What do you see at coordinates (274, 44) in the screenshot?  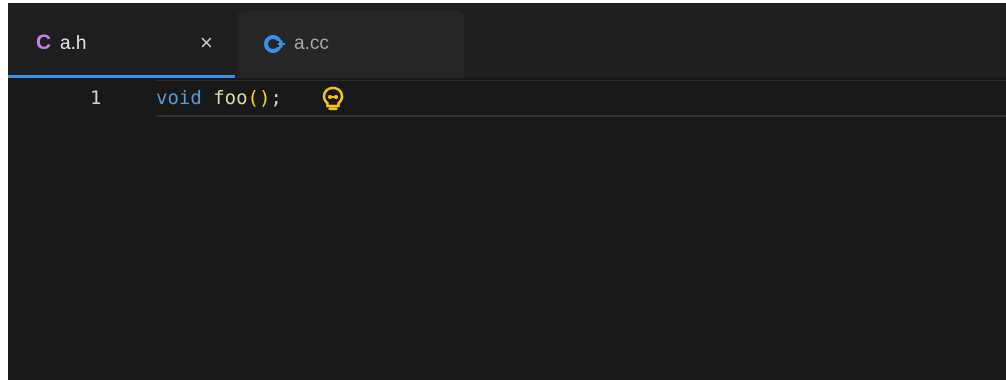 I see `cpp-language-icon` at bounding box center [274, 44].